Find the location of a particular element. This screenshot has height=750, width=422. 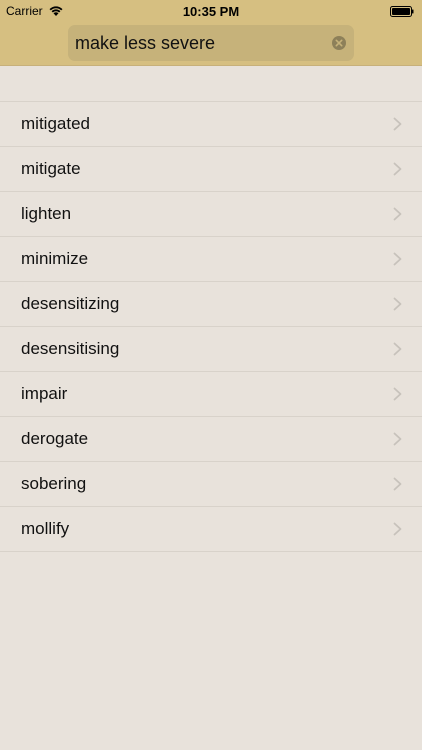

list-item: desensitizing is located at coordinates (211, 304).